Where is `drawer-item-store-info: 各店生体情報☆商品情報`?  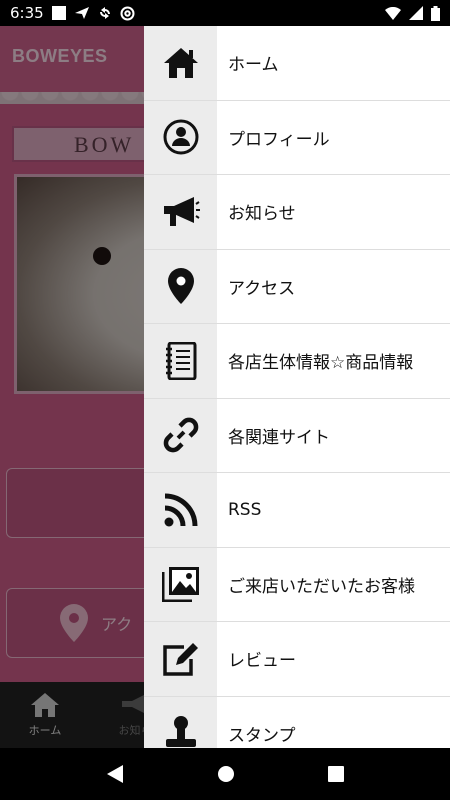
drawer-item-store-info: 各店生体情報☆商品情報 is located at coordinates (297, 361).